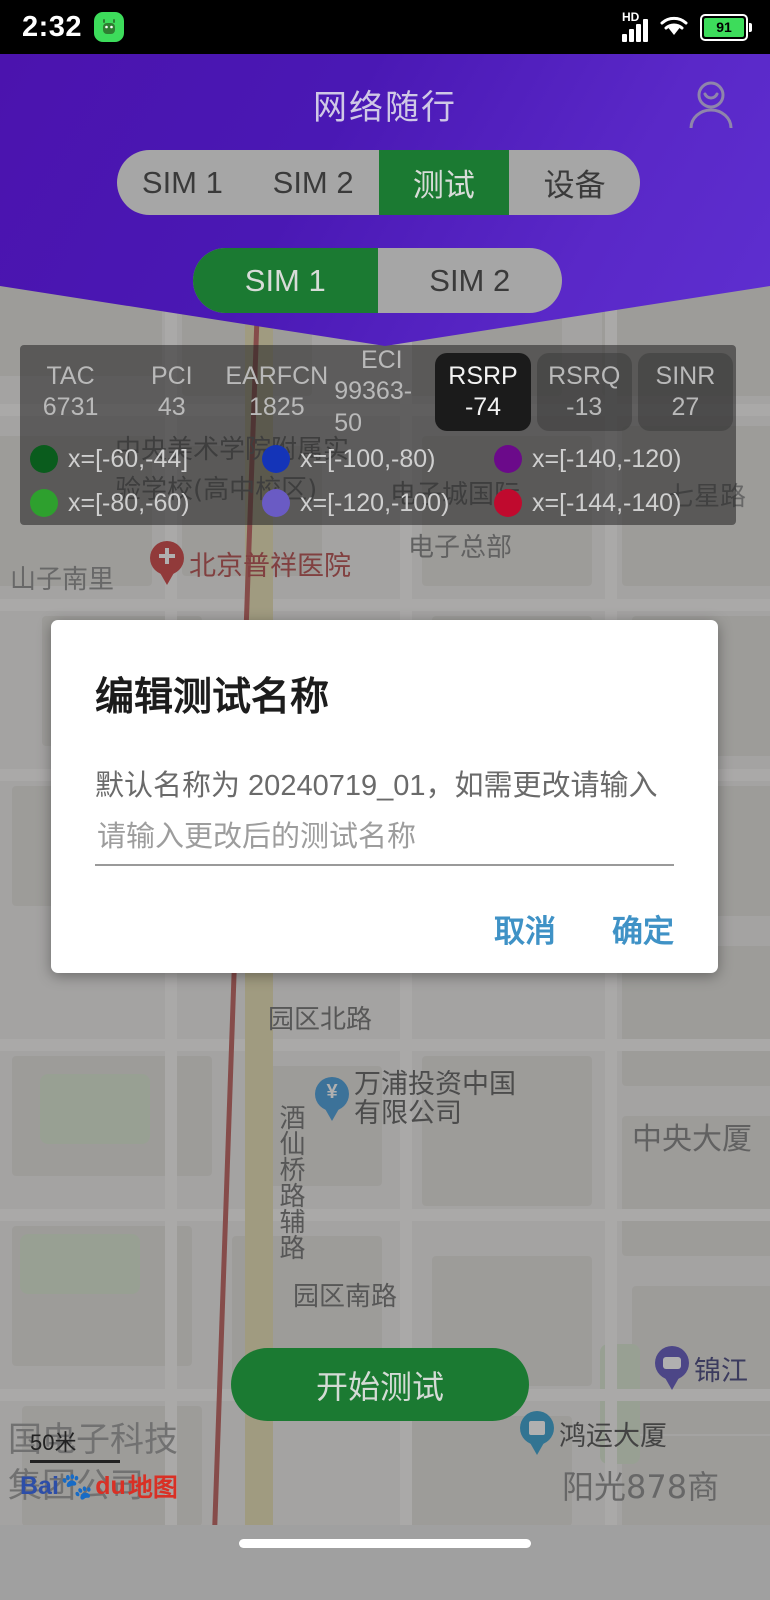  What do you see at coordinates (643, 928) in the screenshot?
I see `confirm-button: 确定` at bounding box center [643, 928].